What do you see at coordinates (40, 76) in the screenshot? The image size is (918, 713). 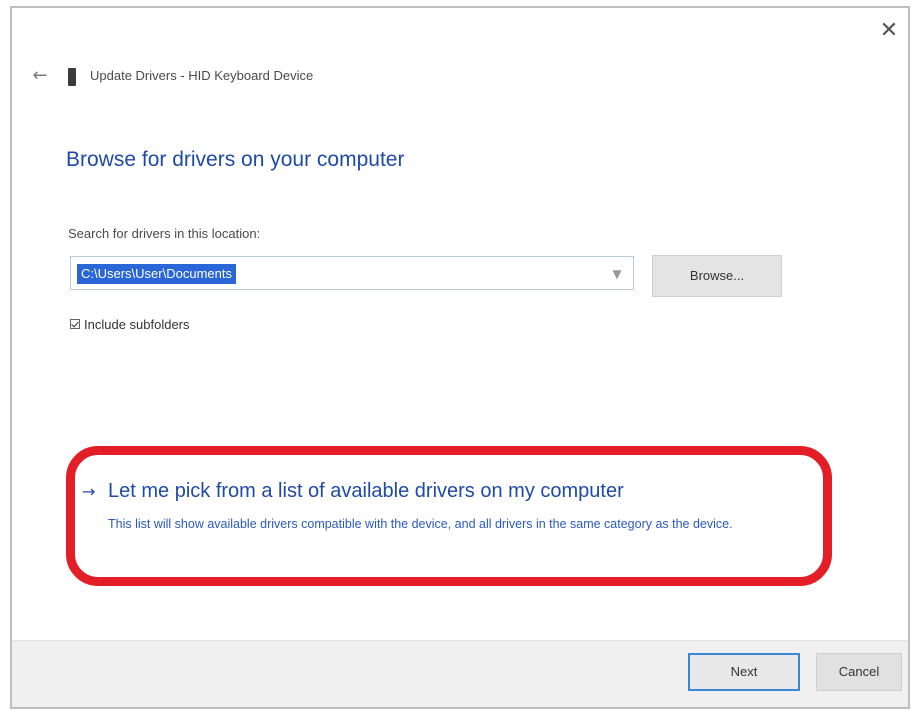 I see `back-arrow-icon: ←` at bounding box center [40, 76].